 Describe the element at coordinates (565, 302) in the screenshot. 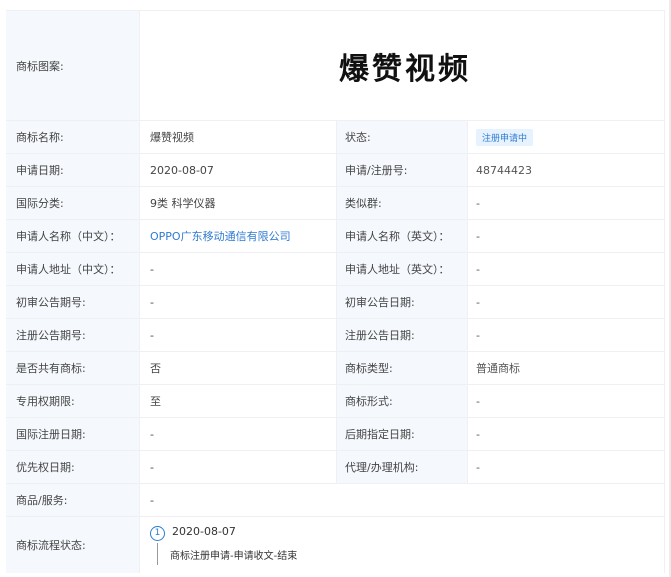

I see `prelim-announcement-date-value: -` at that location.